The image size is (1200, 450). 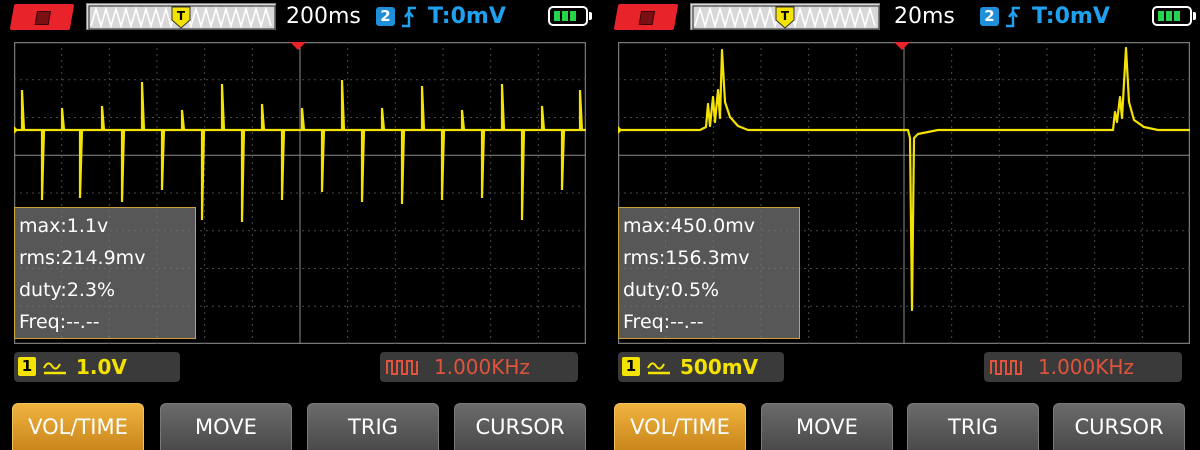 I want to click on duty-measurement: duty:2.3%, so click(x=67, y=290).